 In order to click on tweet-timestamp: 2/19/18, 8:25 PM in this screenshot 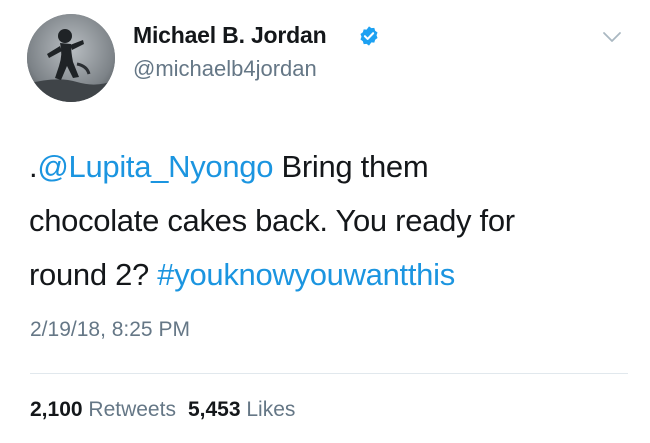, I will do `click(110, 330)`.